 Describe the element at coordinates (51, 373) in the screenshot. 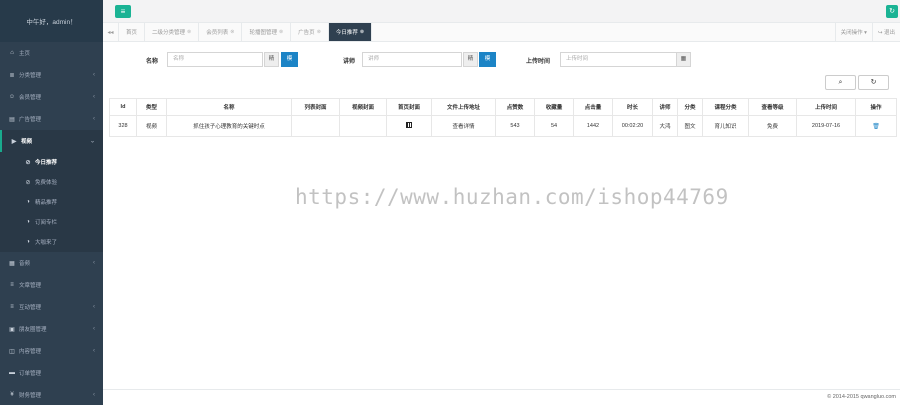

I see `sidebar-item-orders: ▬ 订单管理` at that location.